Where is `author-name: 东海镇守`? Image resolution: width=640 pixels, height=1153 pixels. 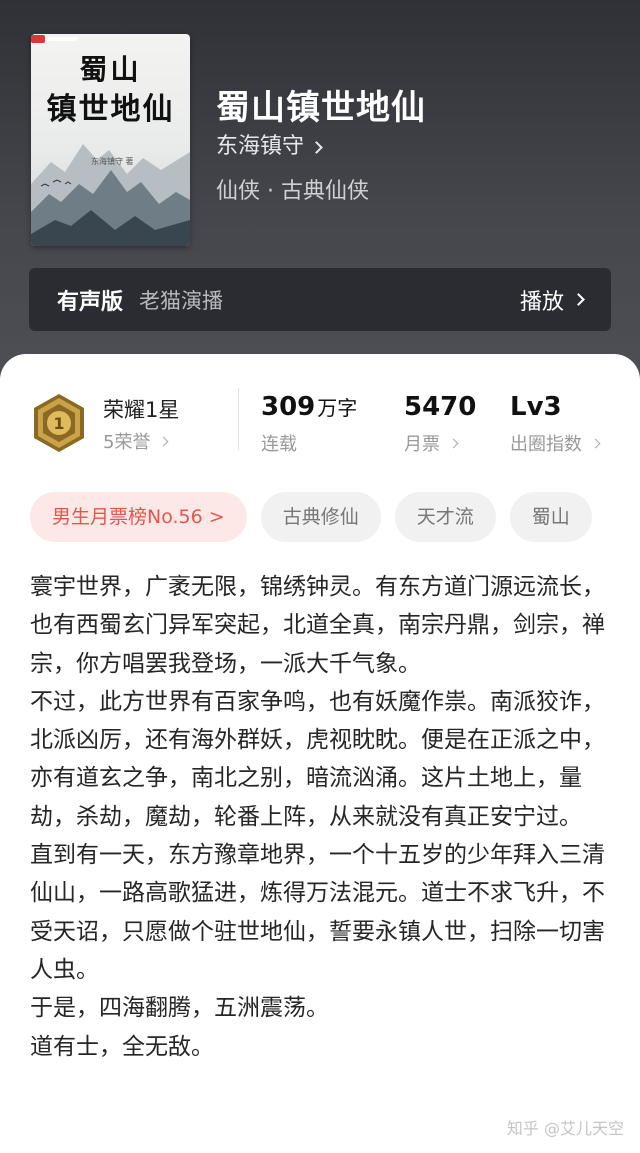
author-name: 东海镇守 is located at coordinates (260, 146).